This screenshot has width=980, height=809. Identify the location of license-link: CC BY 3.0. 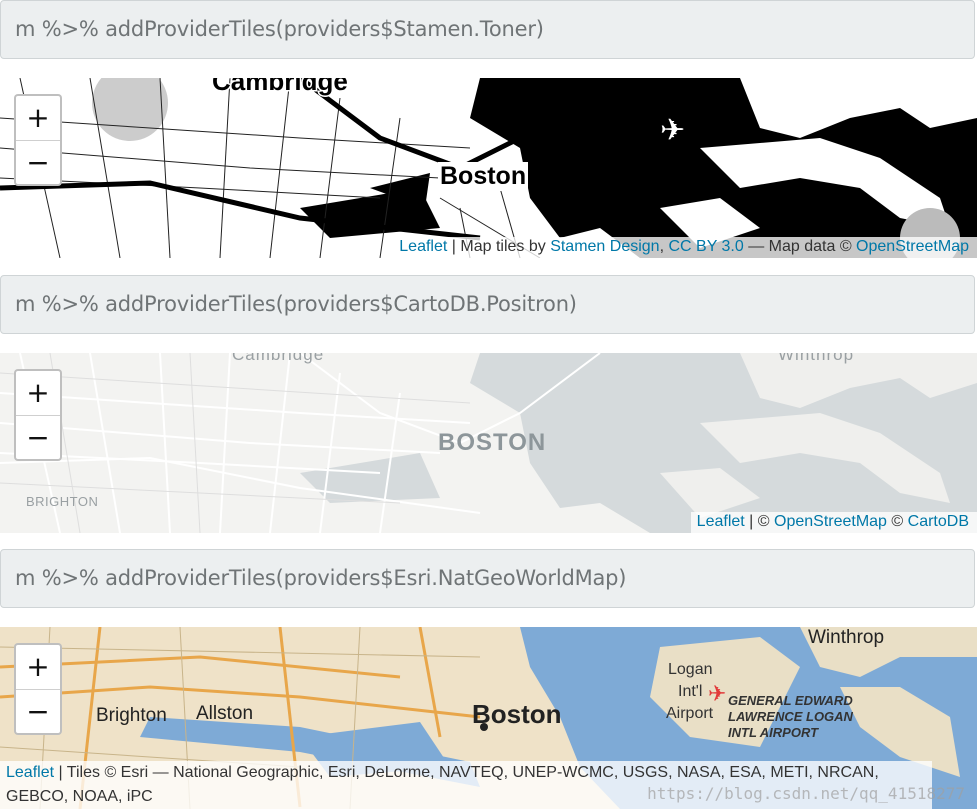
(705, 246).